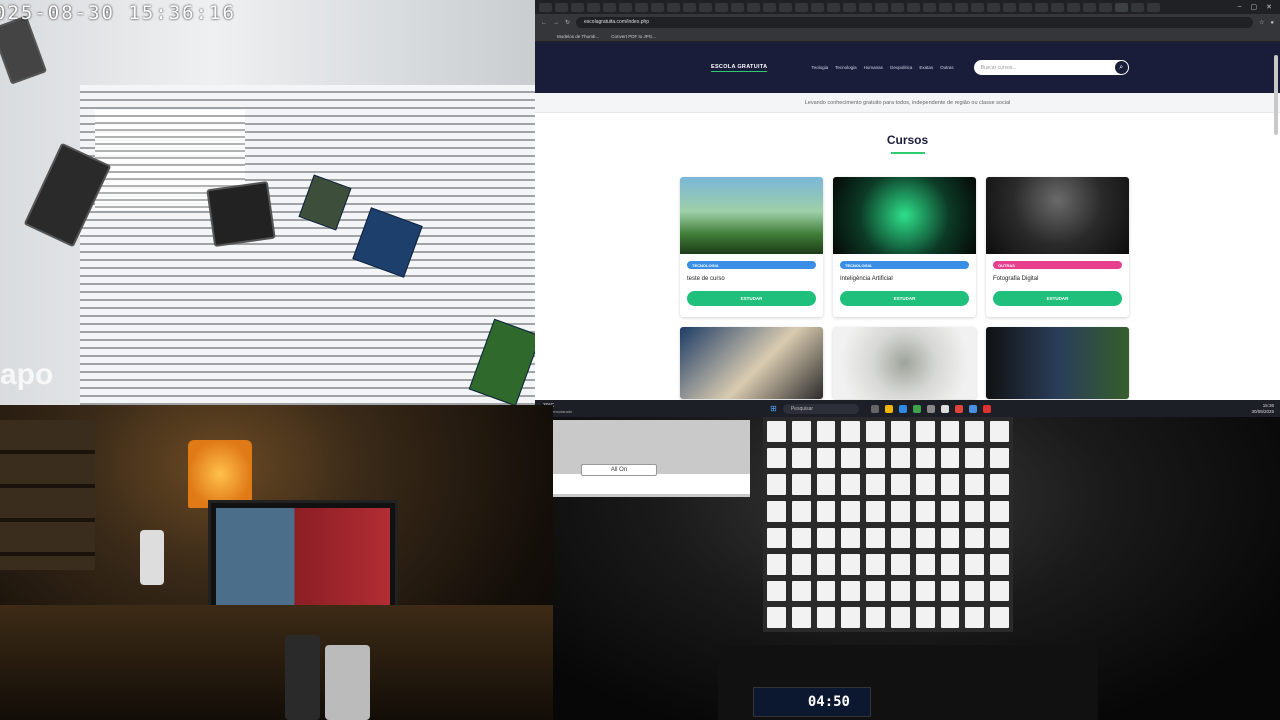 The height and width of the screenshot is (720, 1280). What do you see at coordinates (1269, 7) in the screenshot?
I see `close-icon: ✕` at bounding box center [1269, 7].